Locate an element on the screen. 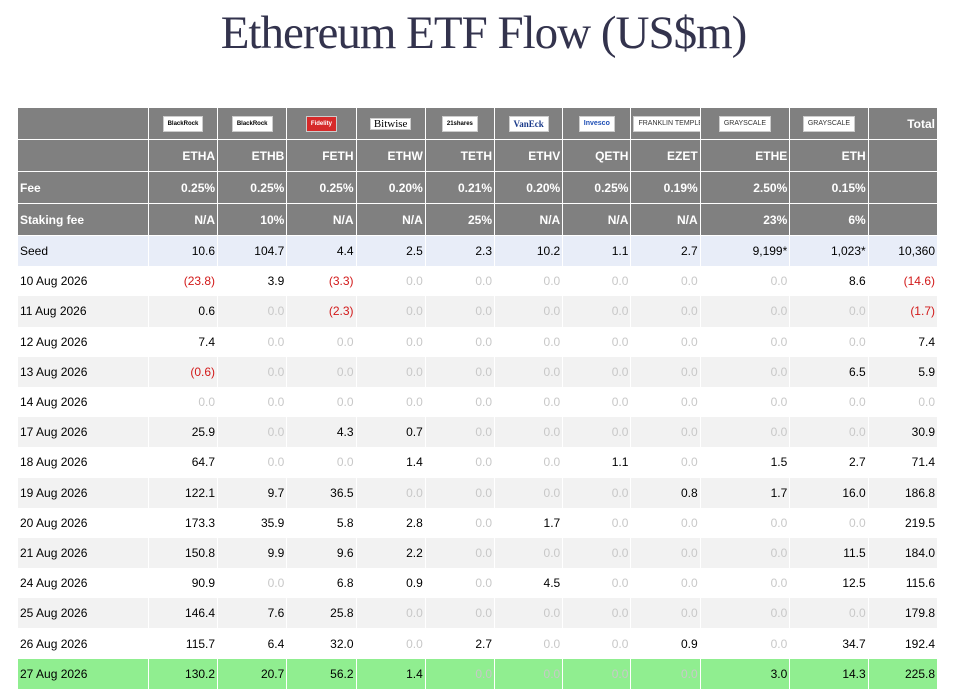 The image size is (967, 694). row-date-label: 27 Aug 2026 is located at coordinates (83, 673).